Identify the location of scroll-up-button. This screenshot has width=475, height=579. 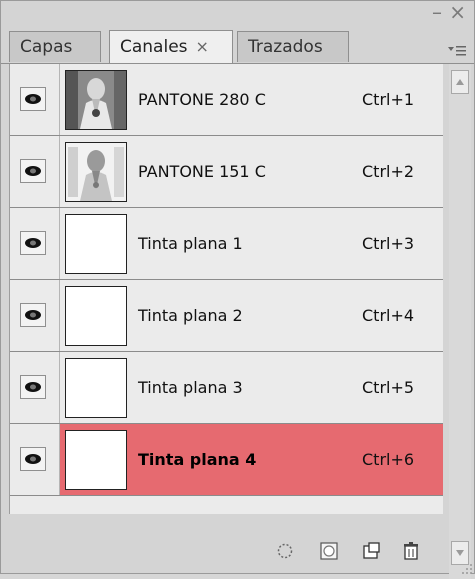
(460, 82).